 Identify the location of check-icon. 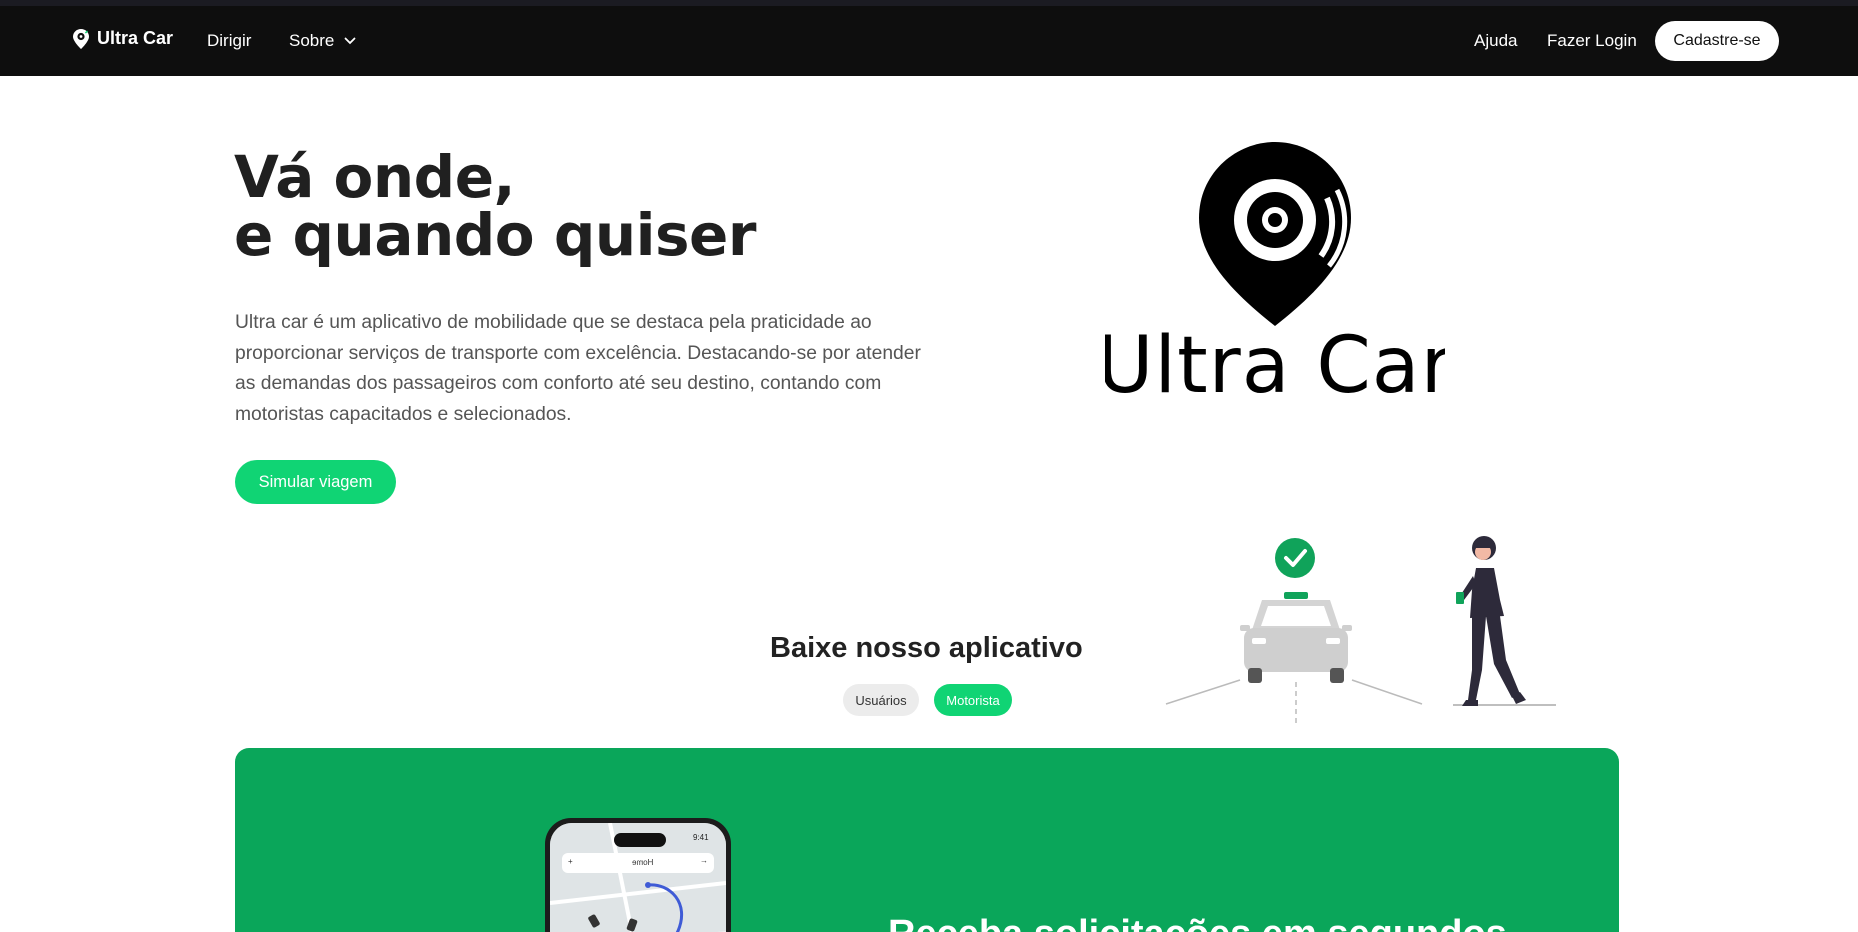
(1295, 558).